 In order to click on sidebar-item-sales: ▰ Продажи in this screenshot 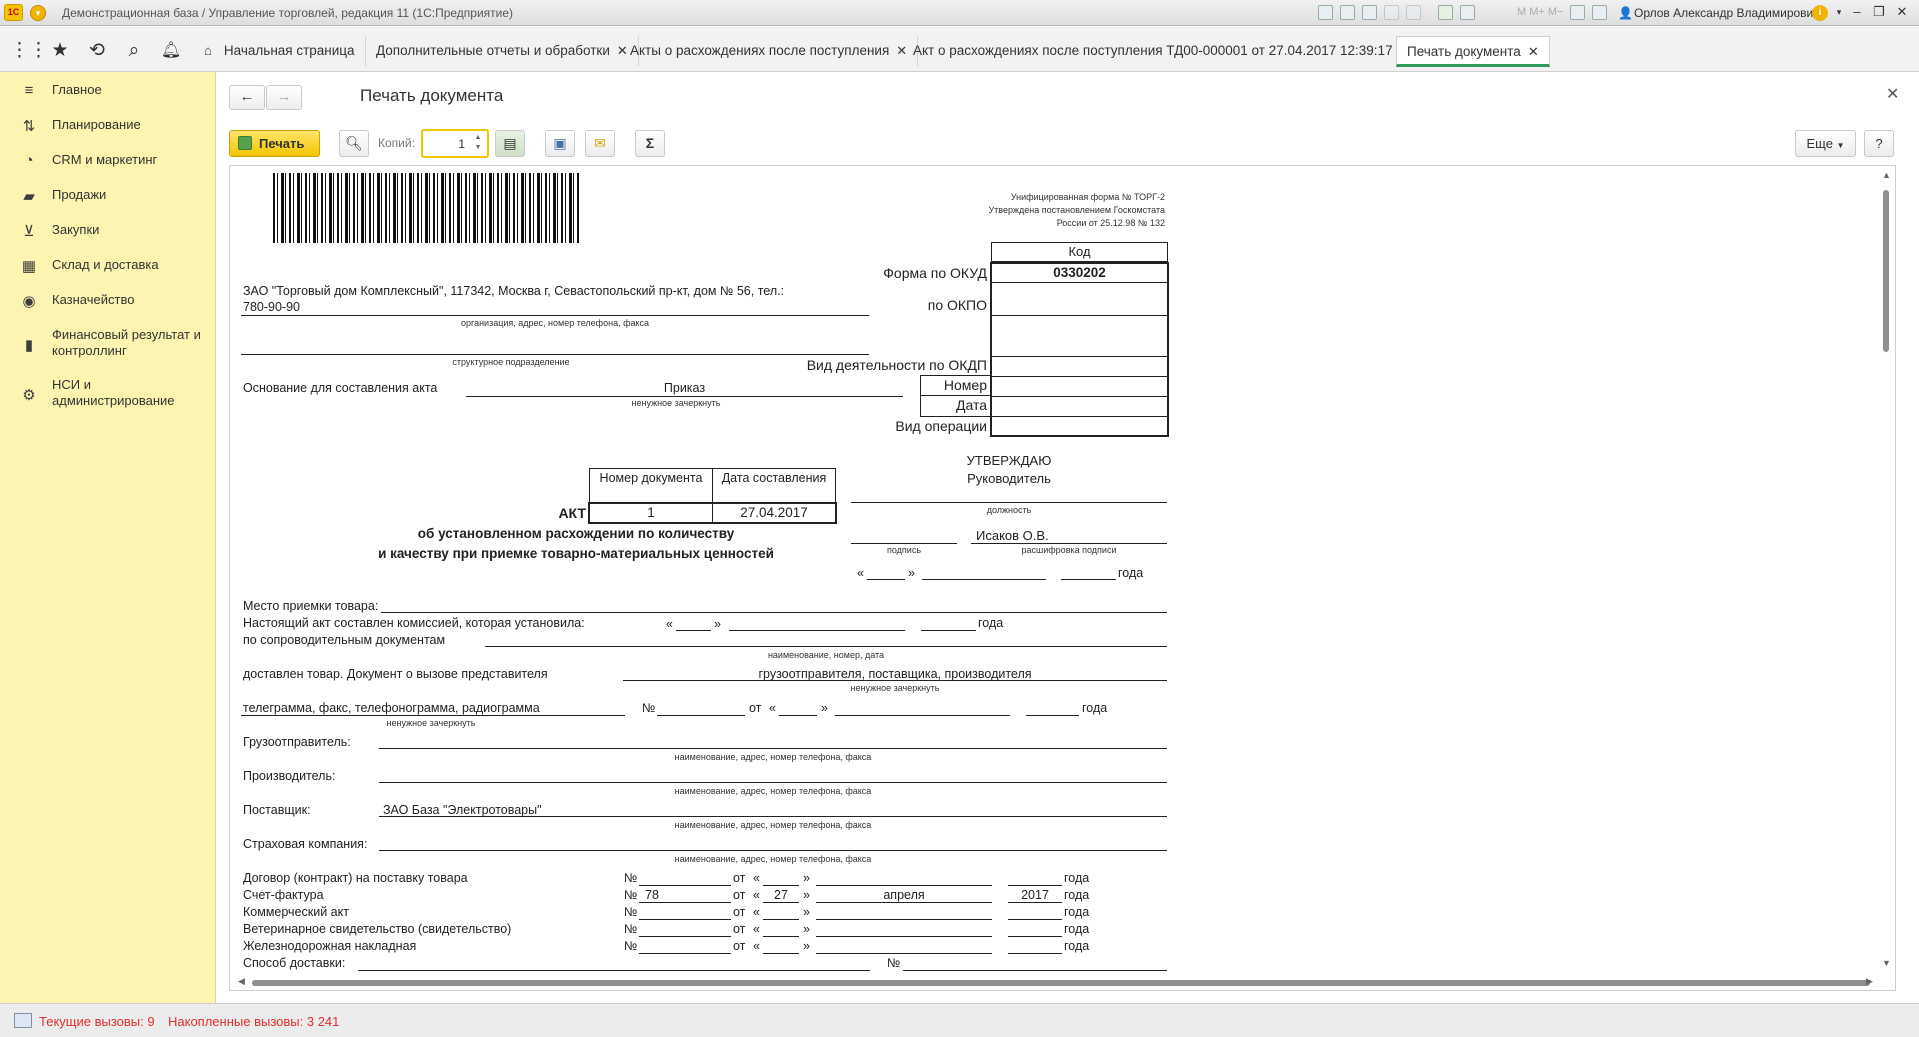, I will do `click(108, 204)`.